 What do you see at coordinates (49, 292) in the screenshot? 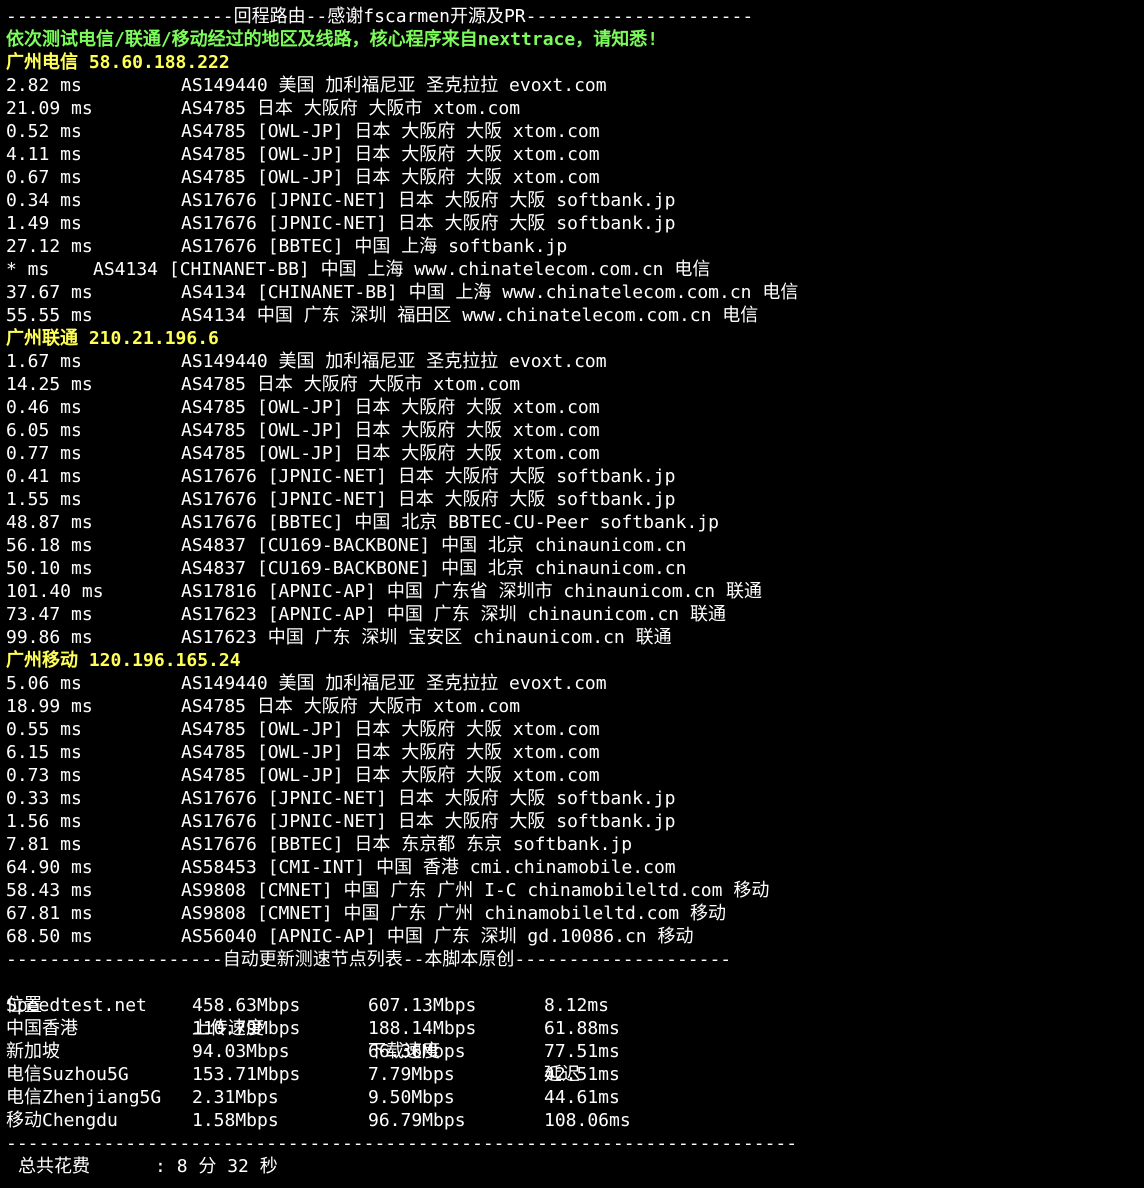
I see `hop-latency: 37.67 ms` at bounding box center [49, 292].